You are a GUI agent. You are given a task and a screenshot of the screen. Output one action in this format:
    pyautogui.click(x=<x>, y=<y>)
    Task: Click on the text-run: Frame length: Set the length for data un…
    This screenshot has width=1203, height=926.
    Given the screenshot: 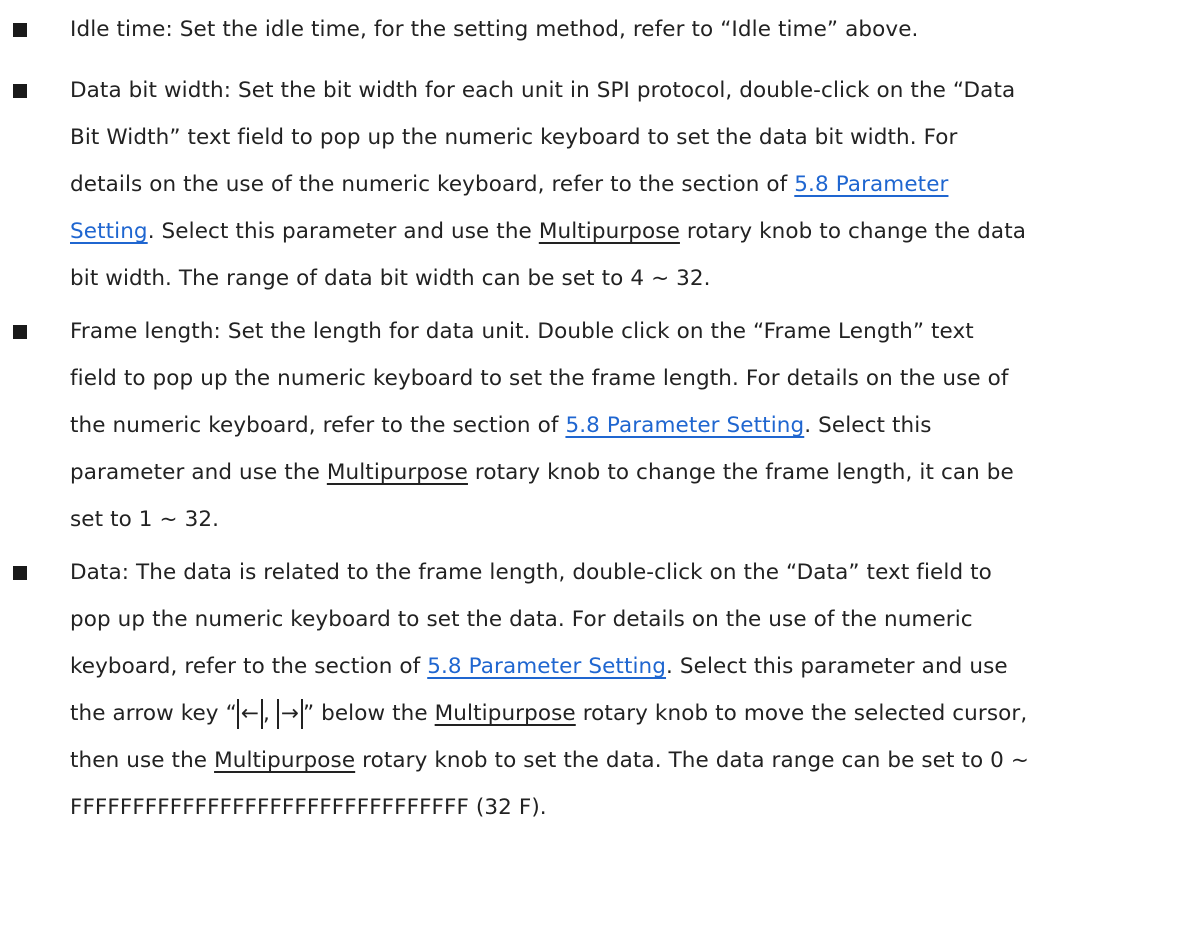 What is the action you would take?
    pyautogui.click(x=522, y=331)
    